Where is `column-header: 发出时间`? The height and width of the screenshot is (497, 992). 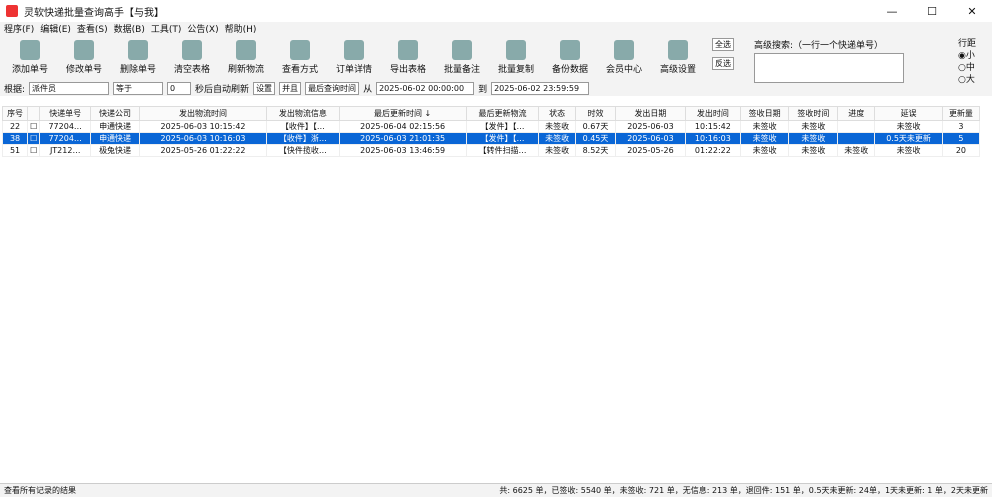
column-header: 发出时间 is located at coordinates (713, 113).